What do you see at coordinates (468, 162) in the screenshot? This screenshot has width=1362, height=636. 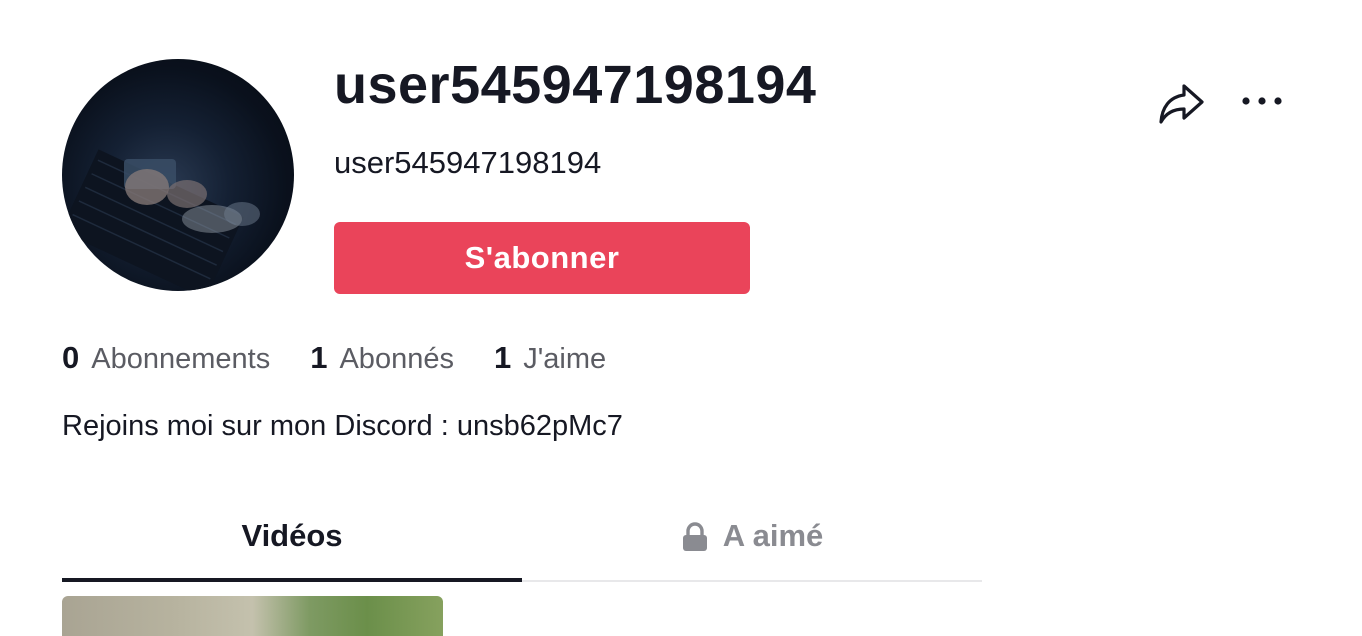 I see `username: user545947198194` at bounding box center [468, 162].